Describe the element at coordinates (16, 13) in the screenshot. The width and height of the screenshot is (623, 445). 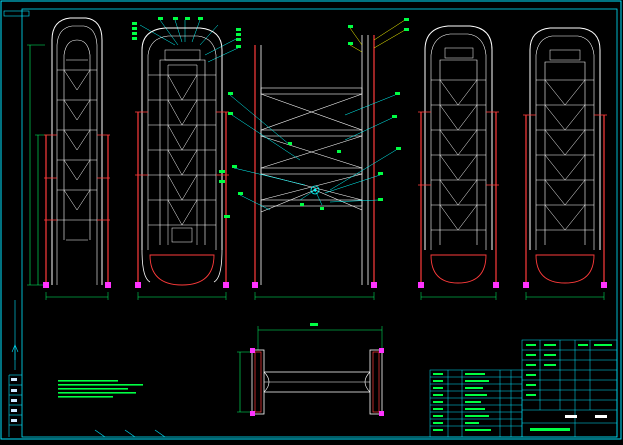
I see `corner-tag` at that location.